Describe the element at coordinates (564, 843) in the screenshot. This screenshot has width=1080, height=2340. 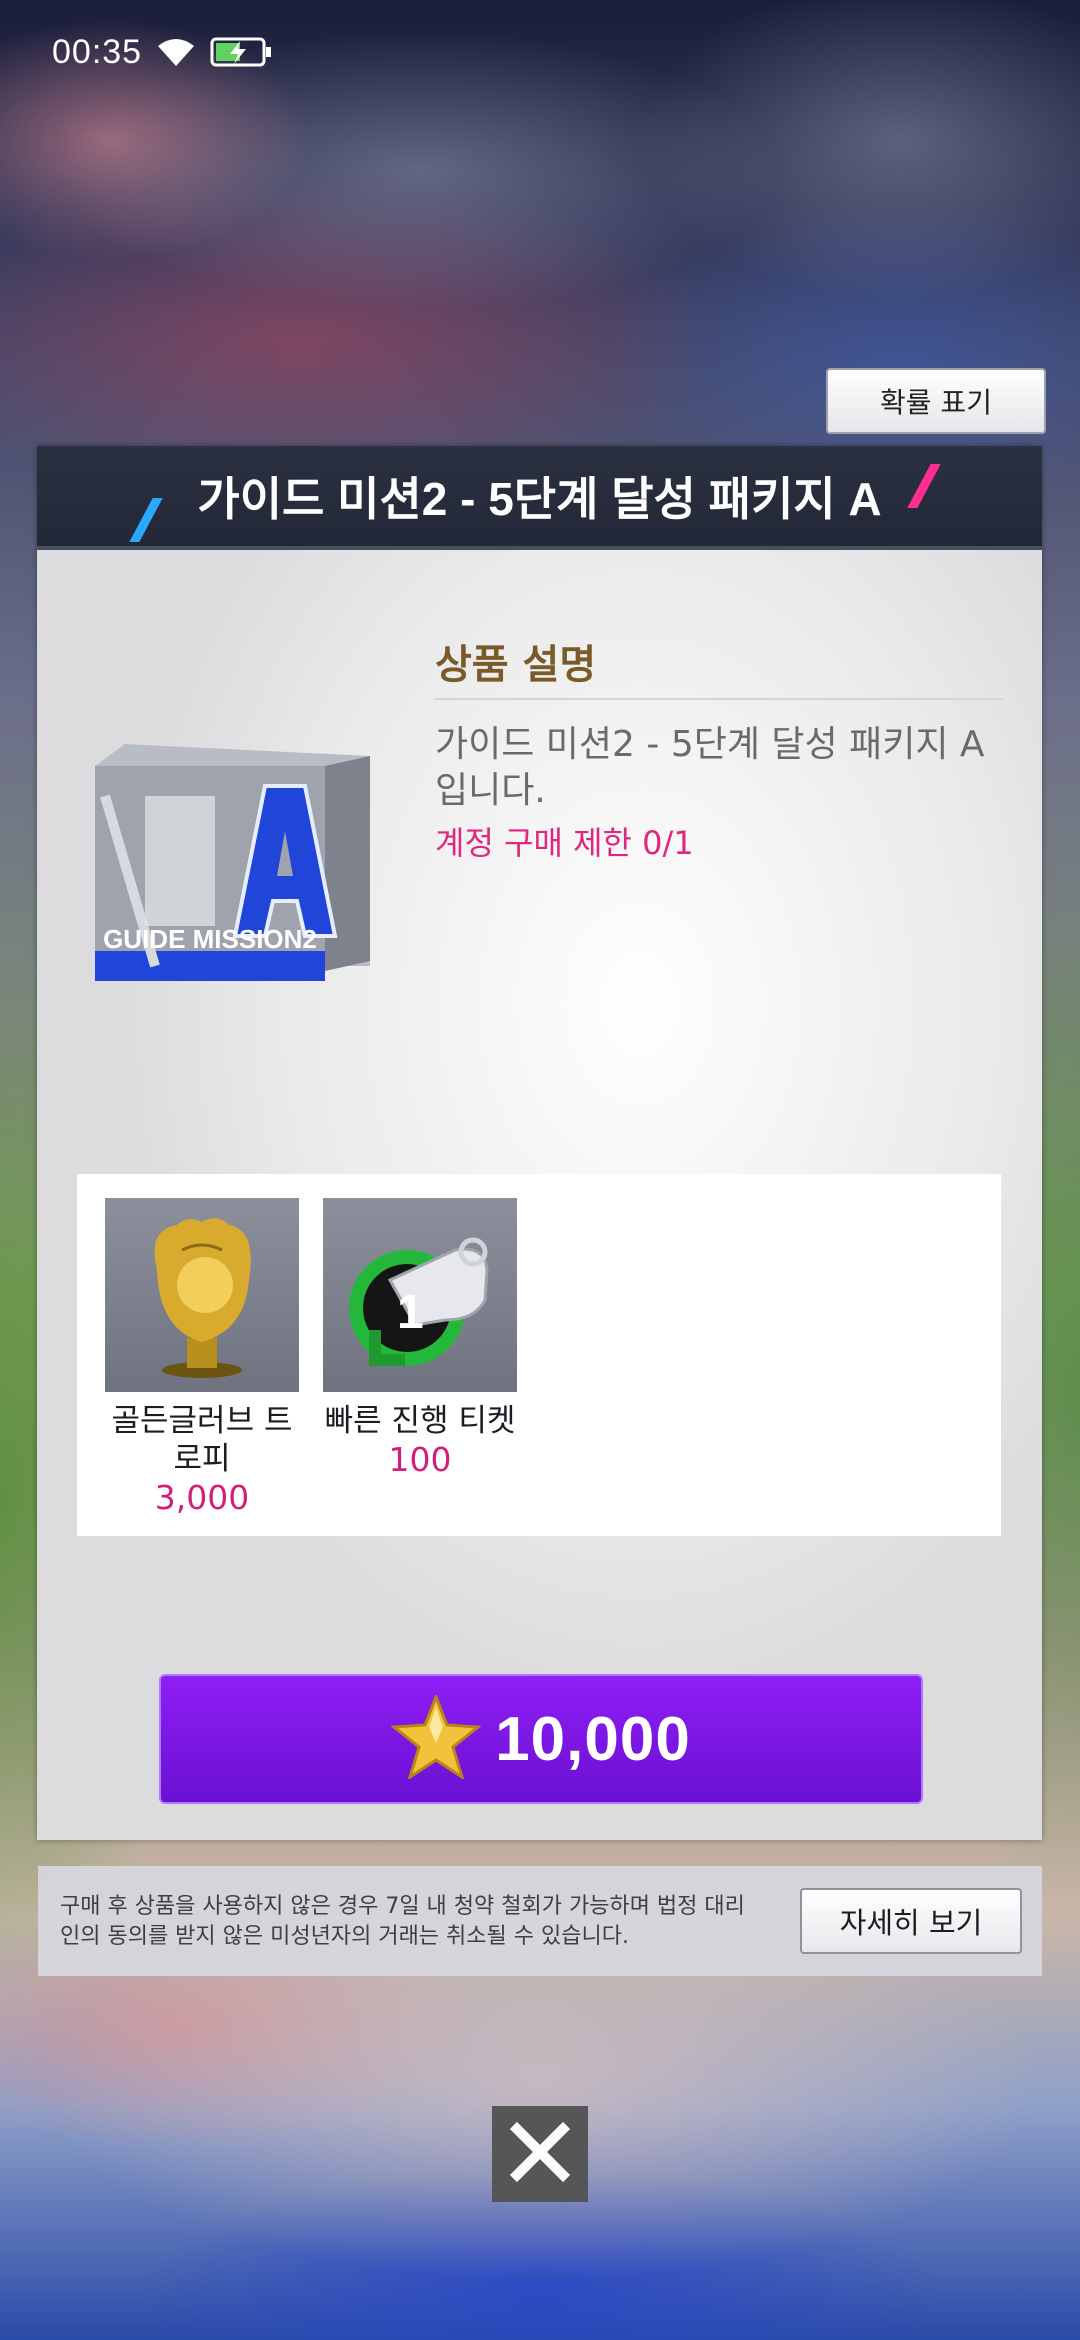
I see `purchase-limit: 계정 구매 제한 0/1` at that location.